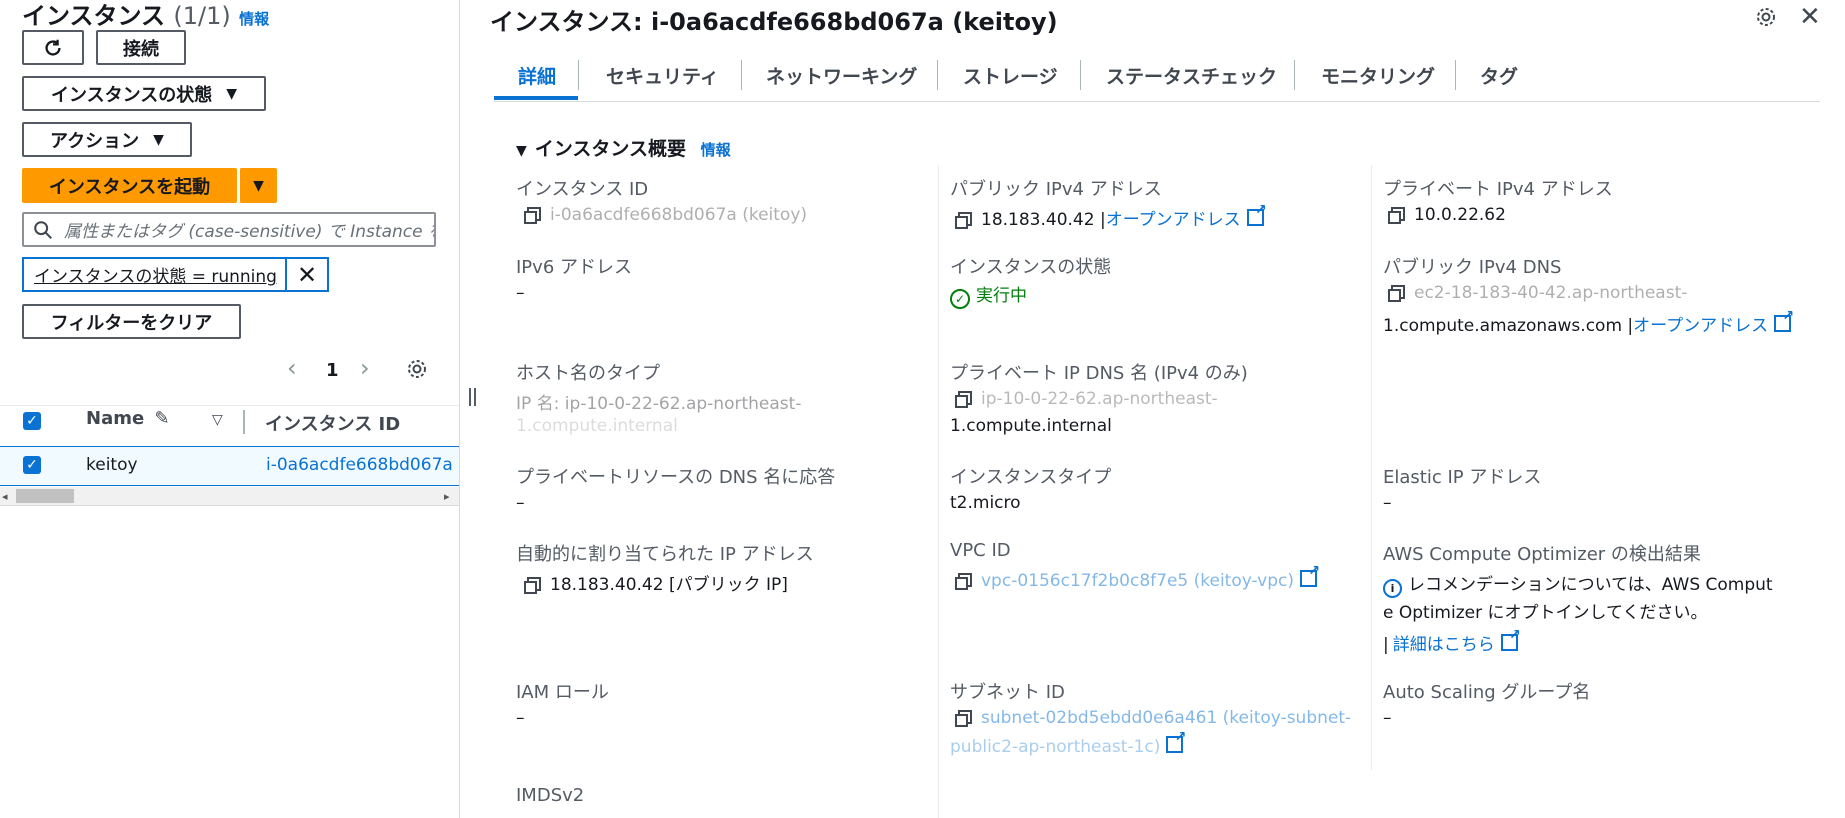 The width and height of the screenshot is (1845, 818). I want to click on public-dns-label: パブリック IPv4 DNS, so click(1472, 267).